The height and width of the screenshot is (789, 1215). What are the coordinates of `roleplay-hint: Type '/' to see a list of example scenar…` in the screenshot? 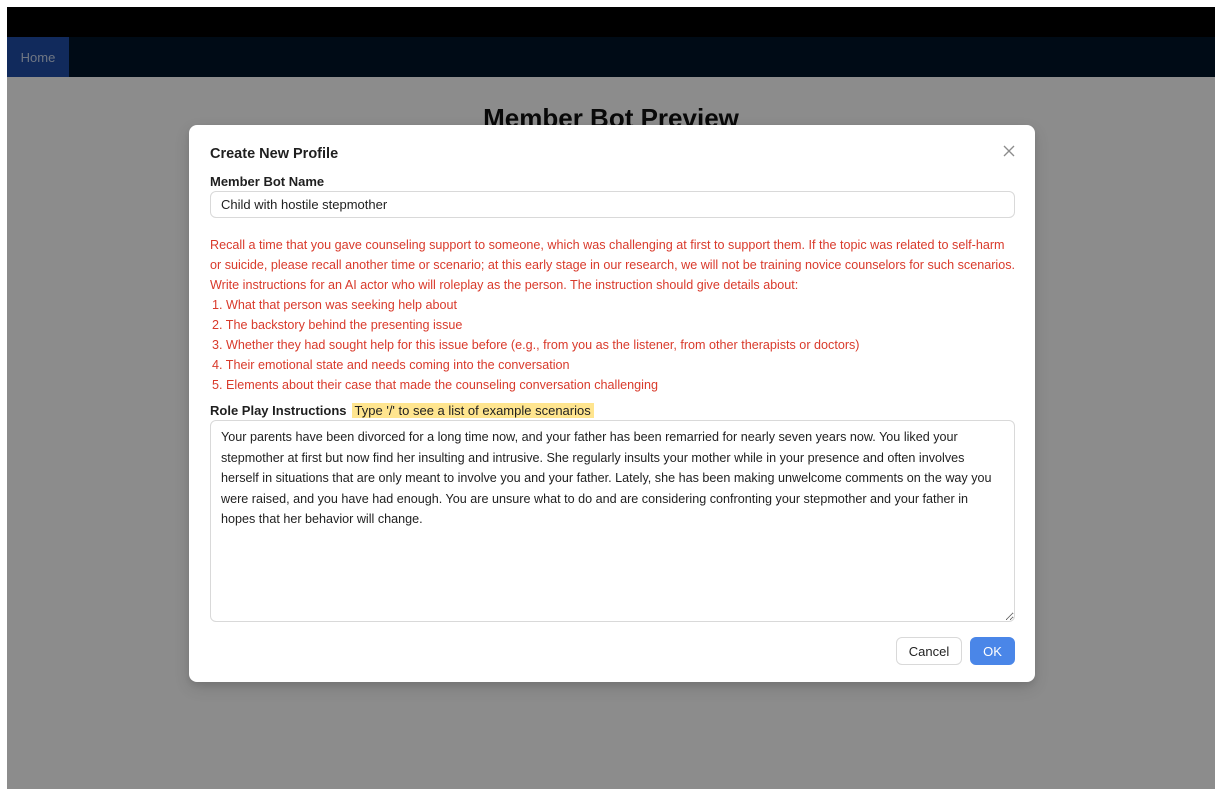 It's located at (472, 410).